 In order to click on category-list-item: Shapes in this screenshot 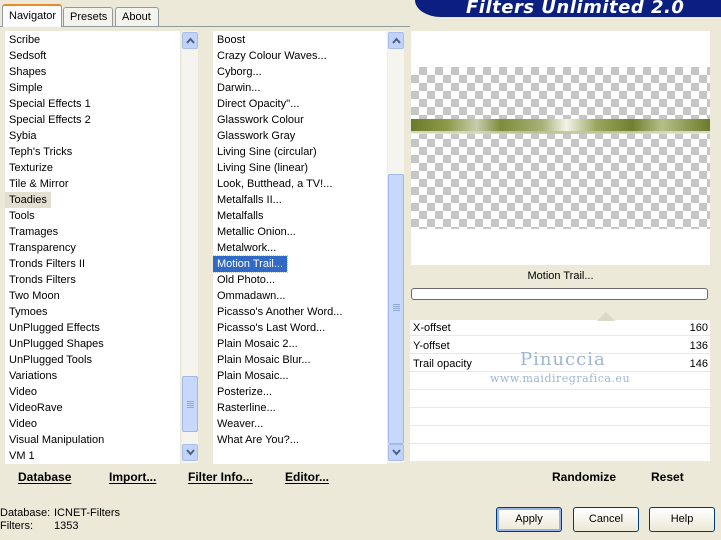, I will do `click(92, 72)`.